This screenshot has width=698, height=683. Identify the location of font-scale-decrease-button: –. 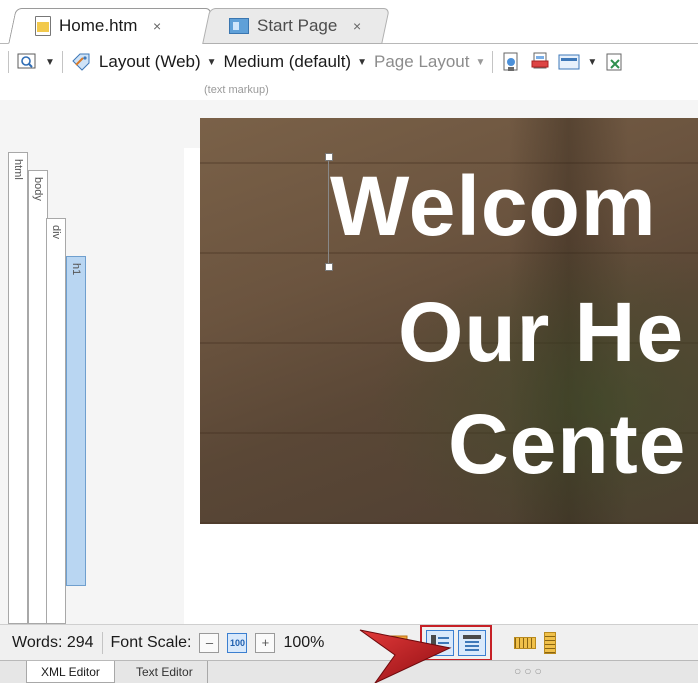
(209, 642).